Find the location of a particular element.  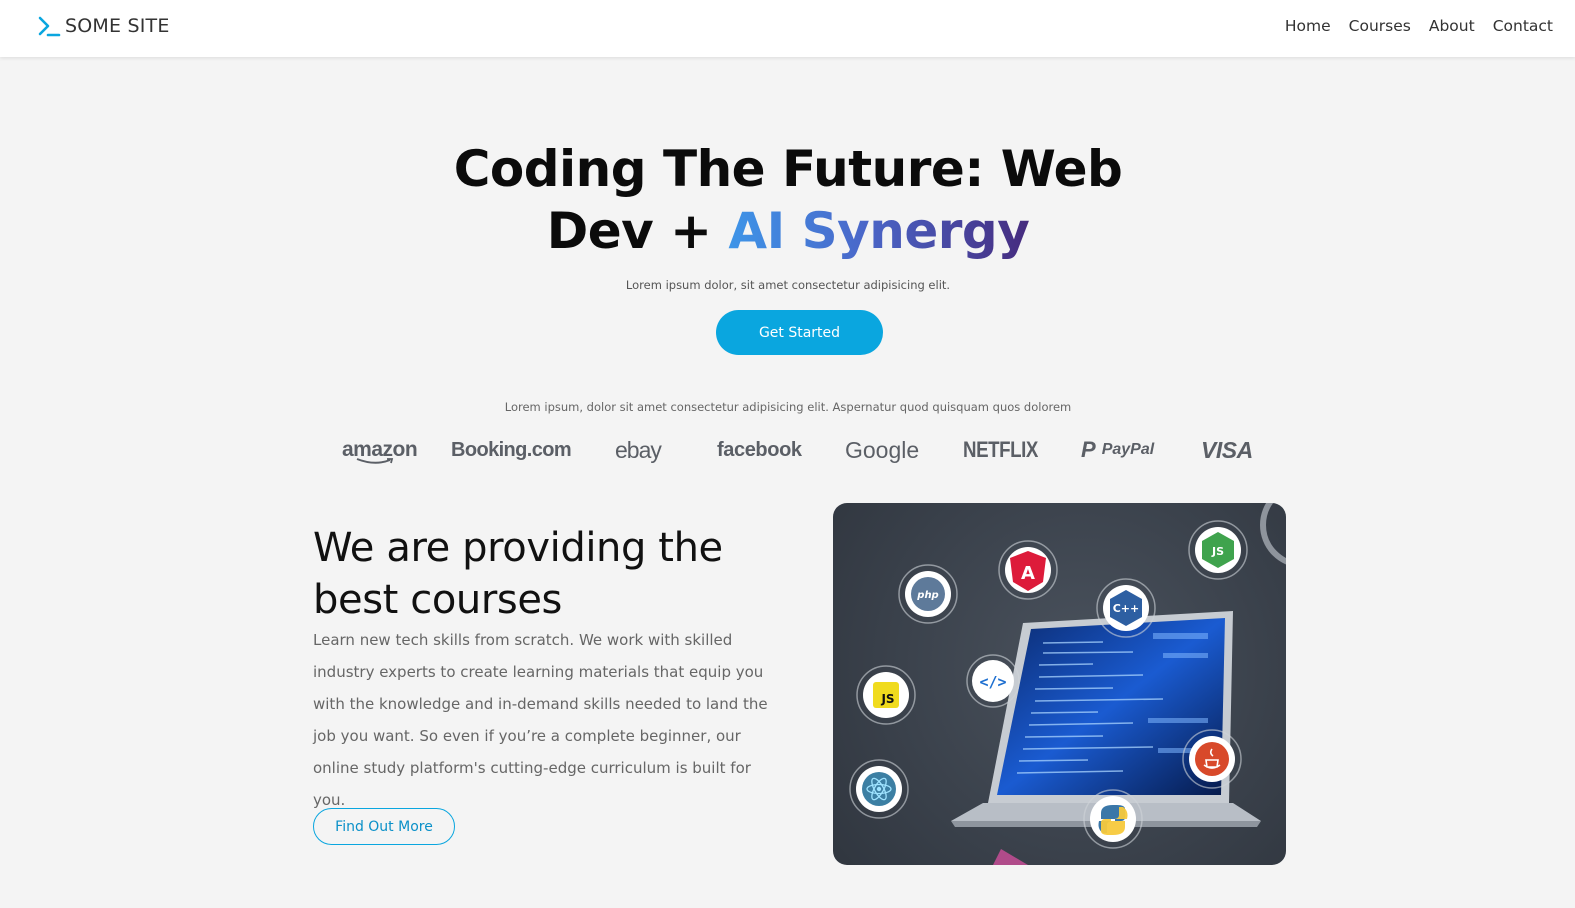

amazon-smile-icon is located at coordinates (375, 461).